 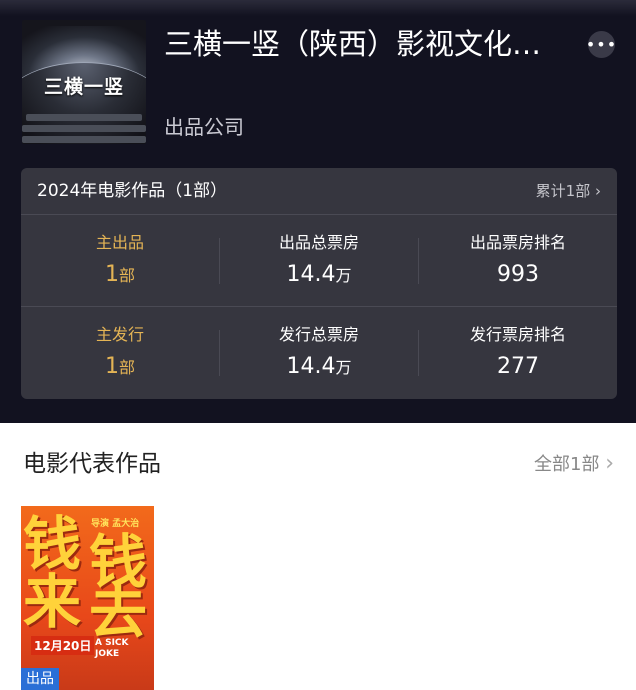 I want to click on stats-row-distribution: 主发行 1部 发行总票房 14.4万 发行票房排名 277, so click(x=319, y=353).